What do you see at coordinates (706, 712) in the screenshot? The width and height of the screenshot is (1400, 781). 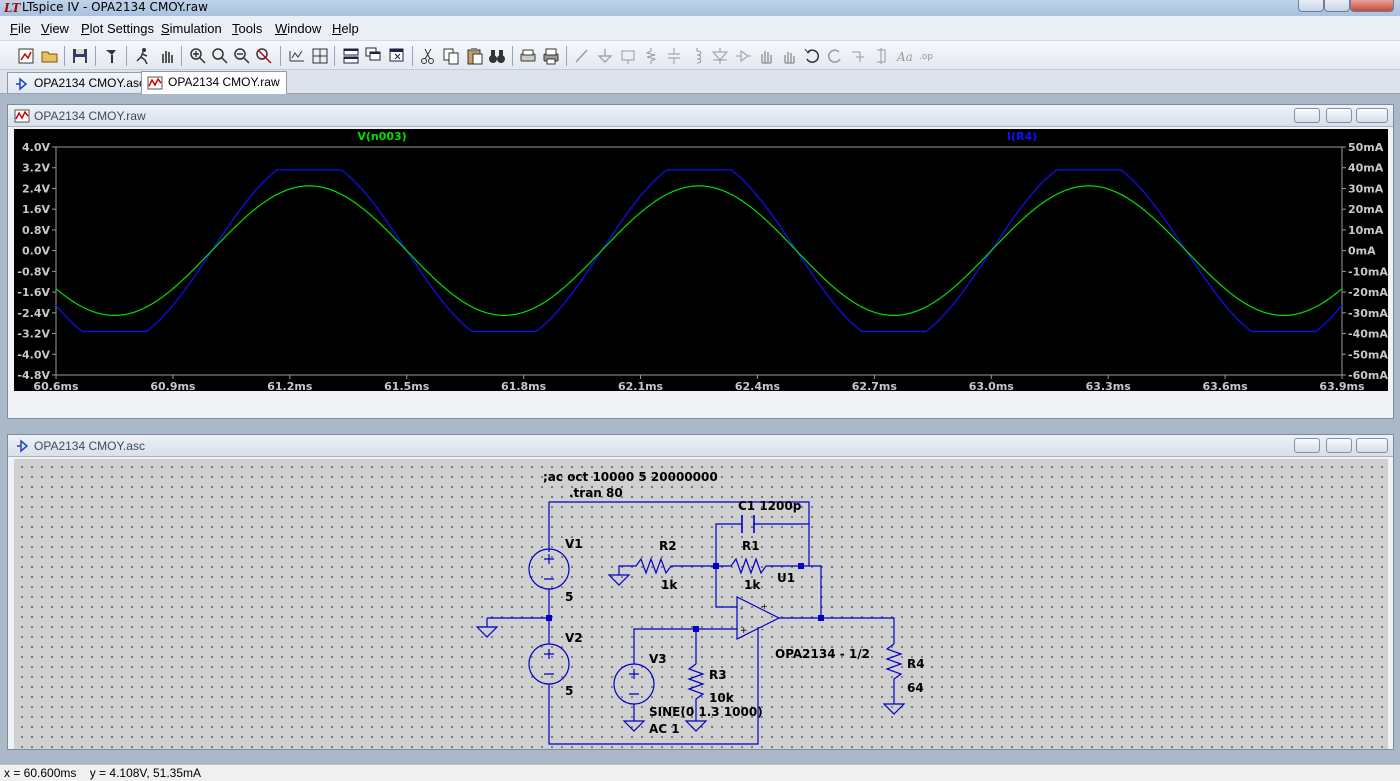 I see `v3-value-sine: SINE(0 1.3 1000)` at bounding box center [706, 712].